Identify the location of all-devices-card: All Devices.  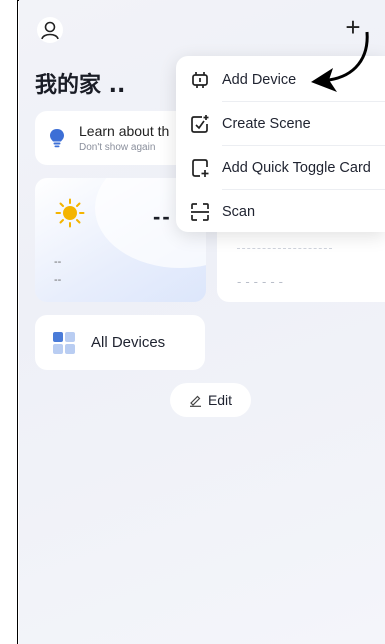
(120, 342).